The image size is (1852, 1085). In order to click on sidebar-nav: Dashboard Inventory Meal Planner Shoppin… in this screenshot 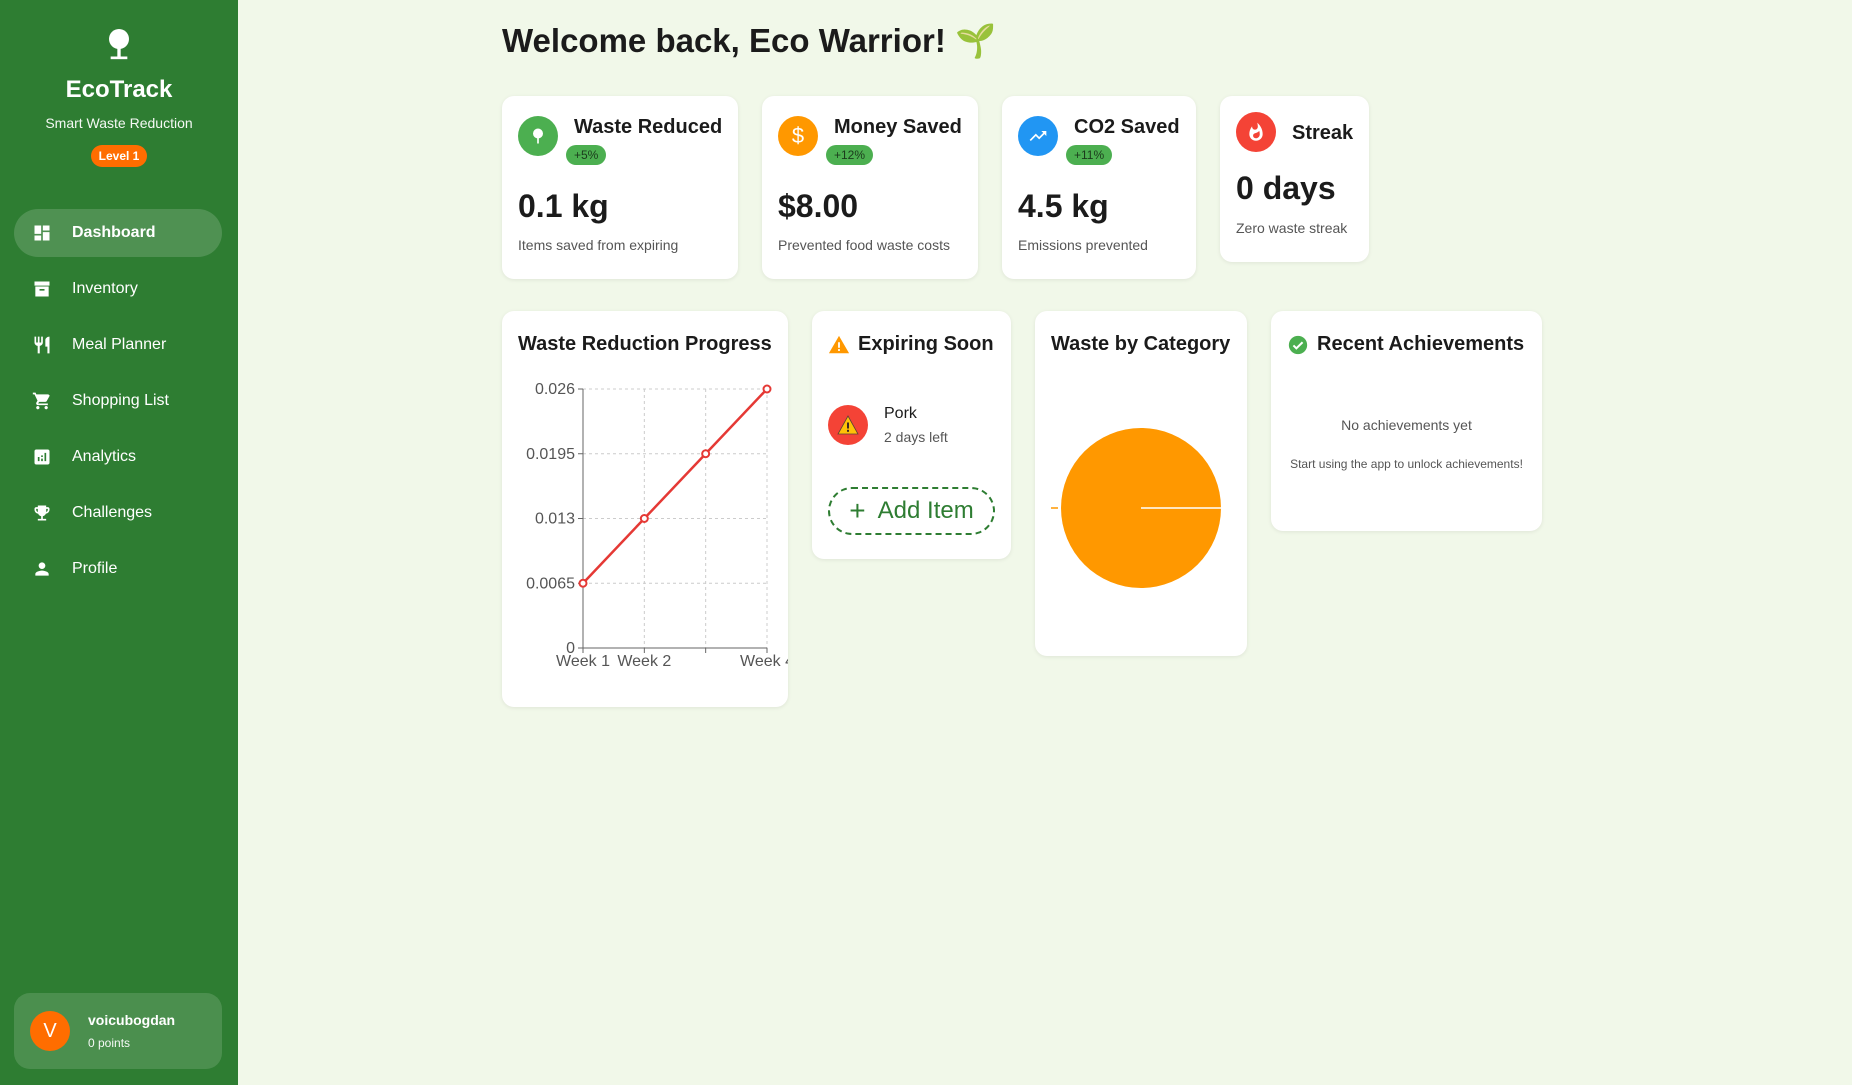, I will do `click(118, 405)`.